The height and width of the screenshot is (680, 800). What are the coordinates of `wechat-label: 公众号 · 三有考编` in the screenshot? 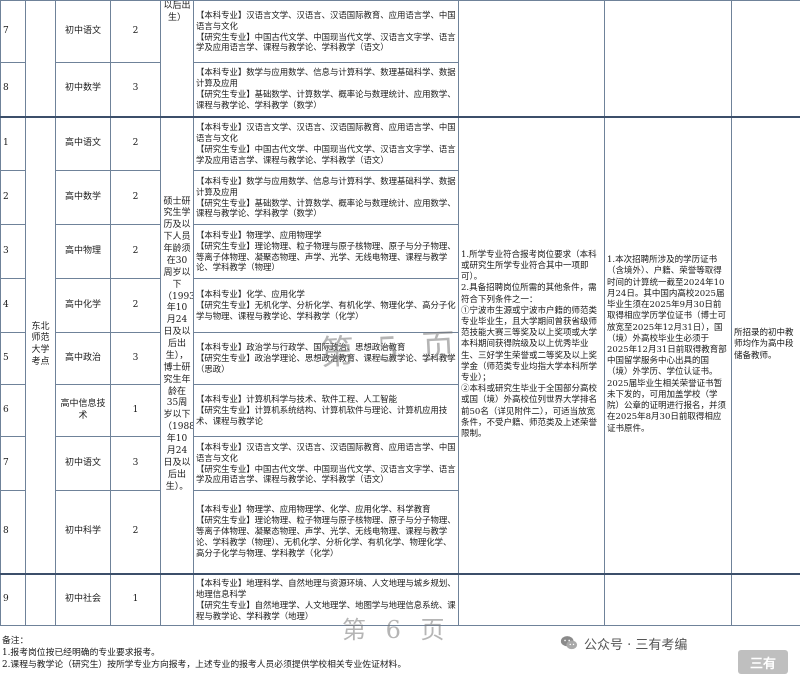 It's located at (636, 645).